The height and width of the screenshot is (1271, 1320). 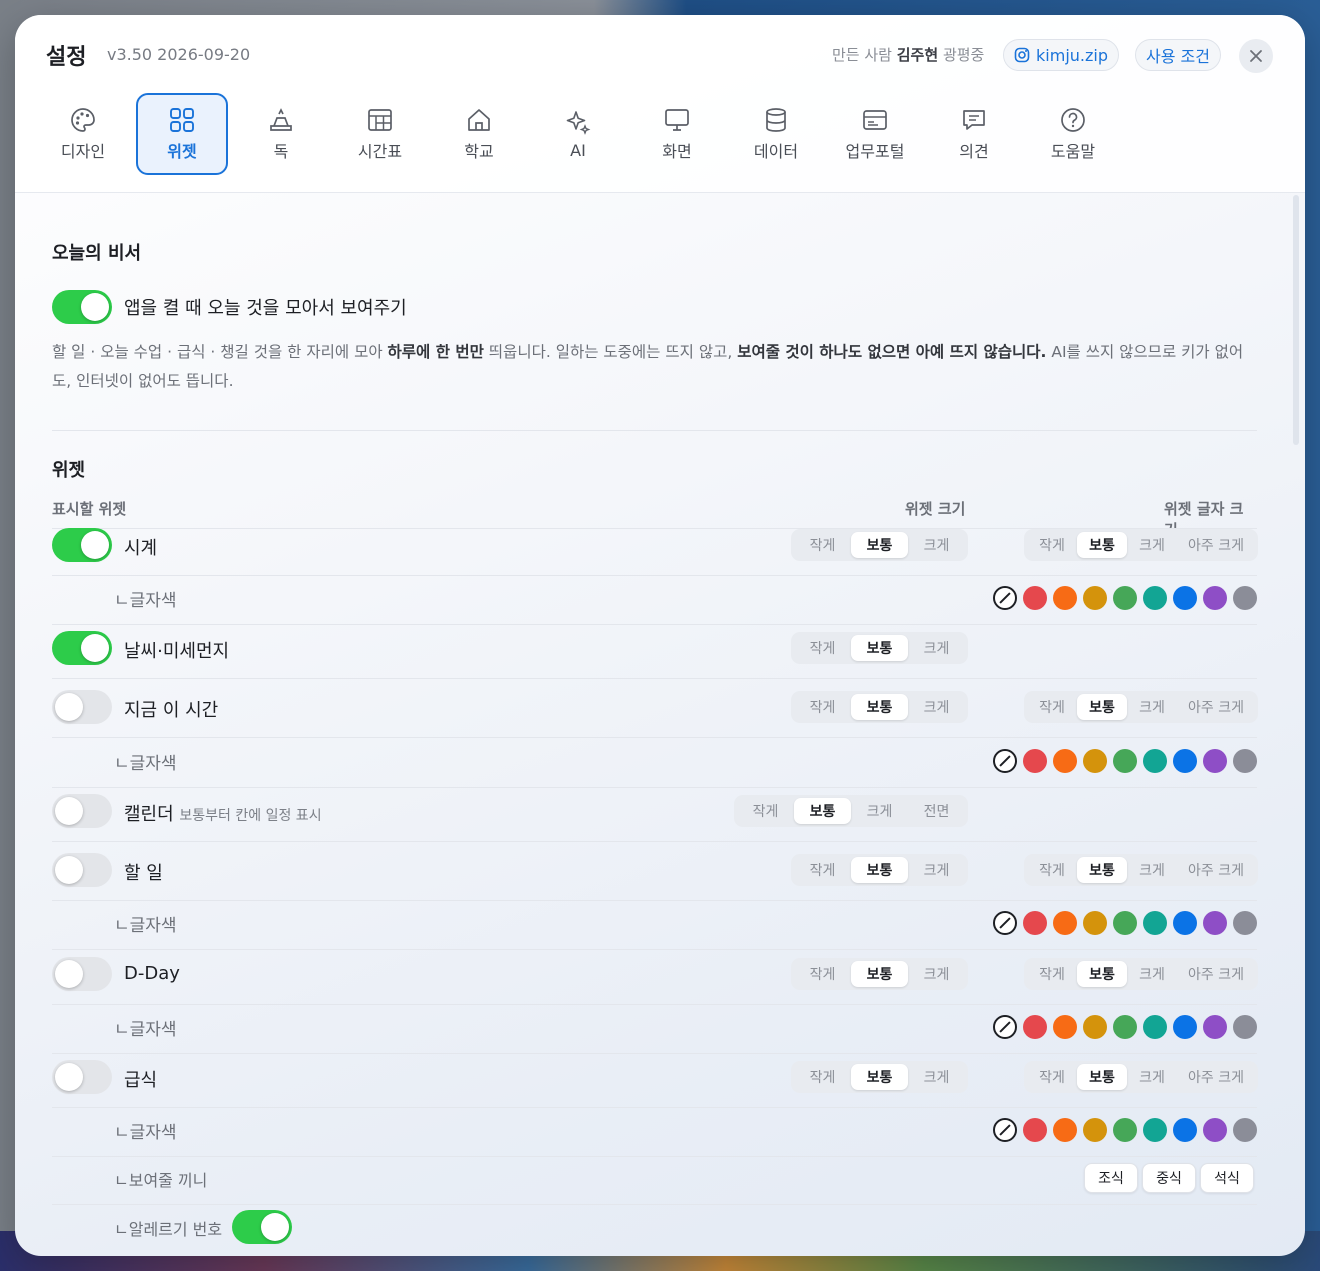 What do you see at coordinates (380, 134) in the screenshot?
I see `tab-timetable: 시간표` at bounding box center [380, 134].